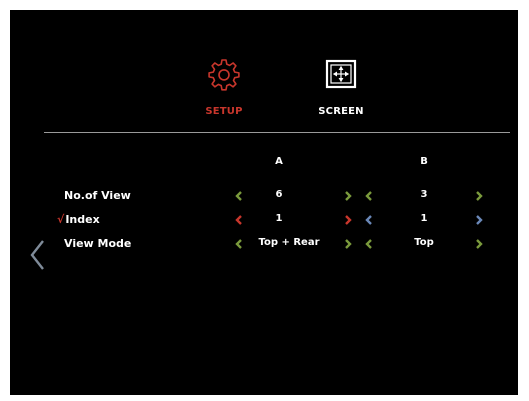 This screenshot has height=401, width=529. Describe the element at coordinates (277, 132) in the screenshot. I see `menu-divider` at that location.